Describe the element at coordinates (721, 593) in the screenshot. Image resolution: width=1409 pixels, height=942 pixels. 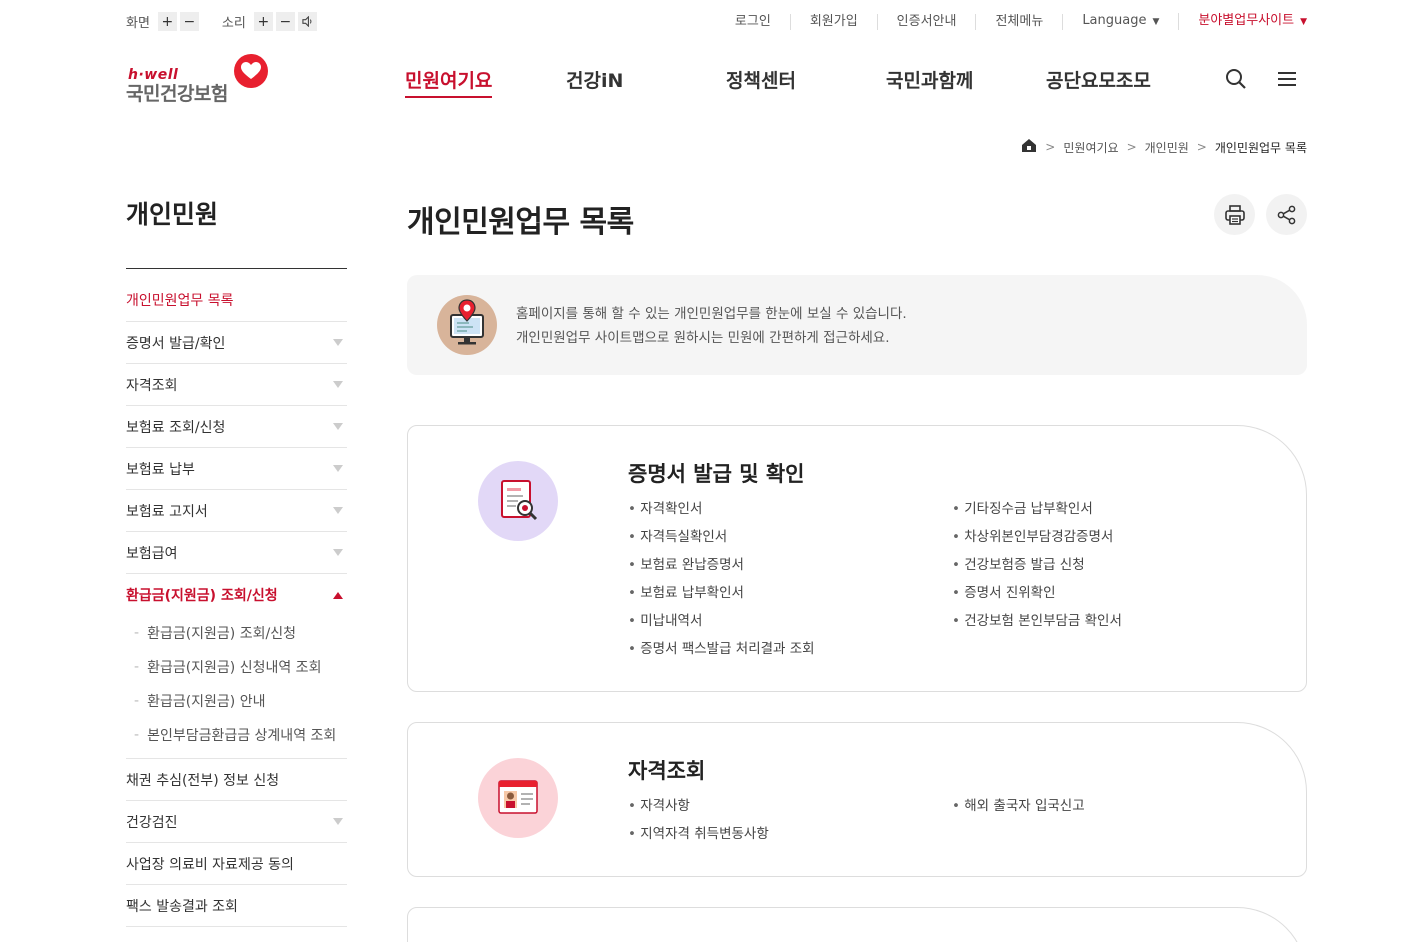
I see `service-link: 보험료 납부확인서` at that location.